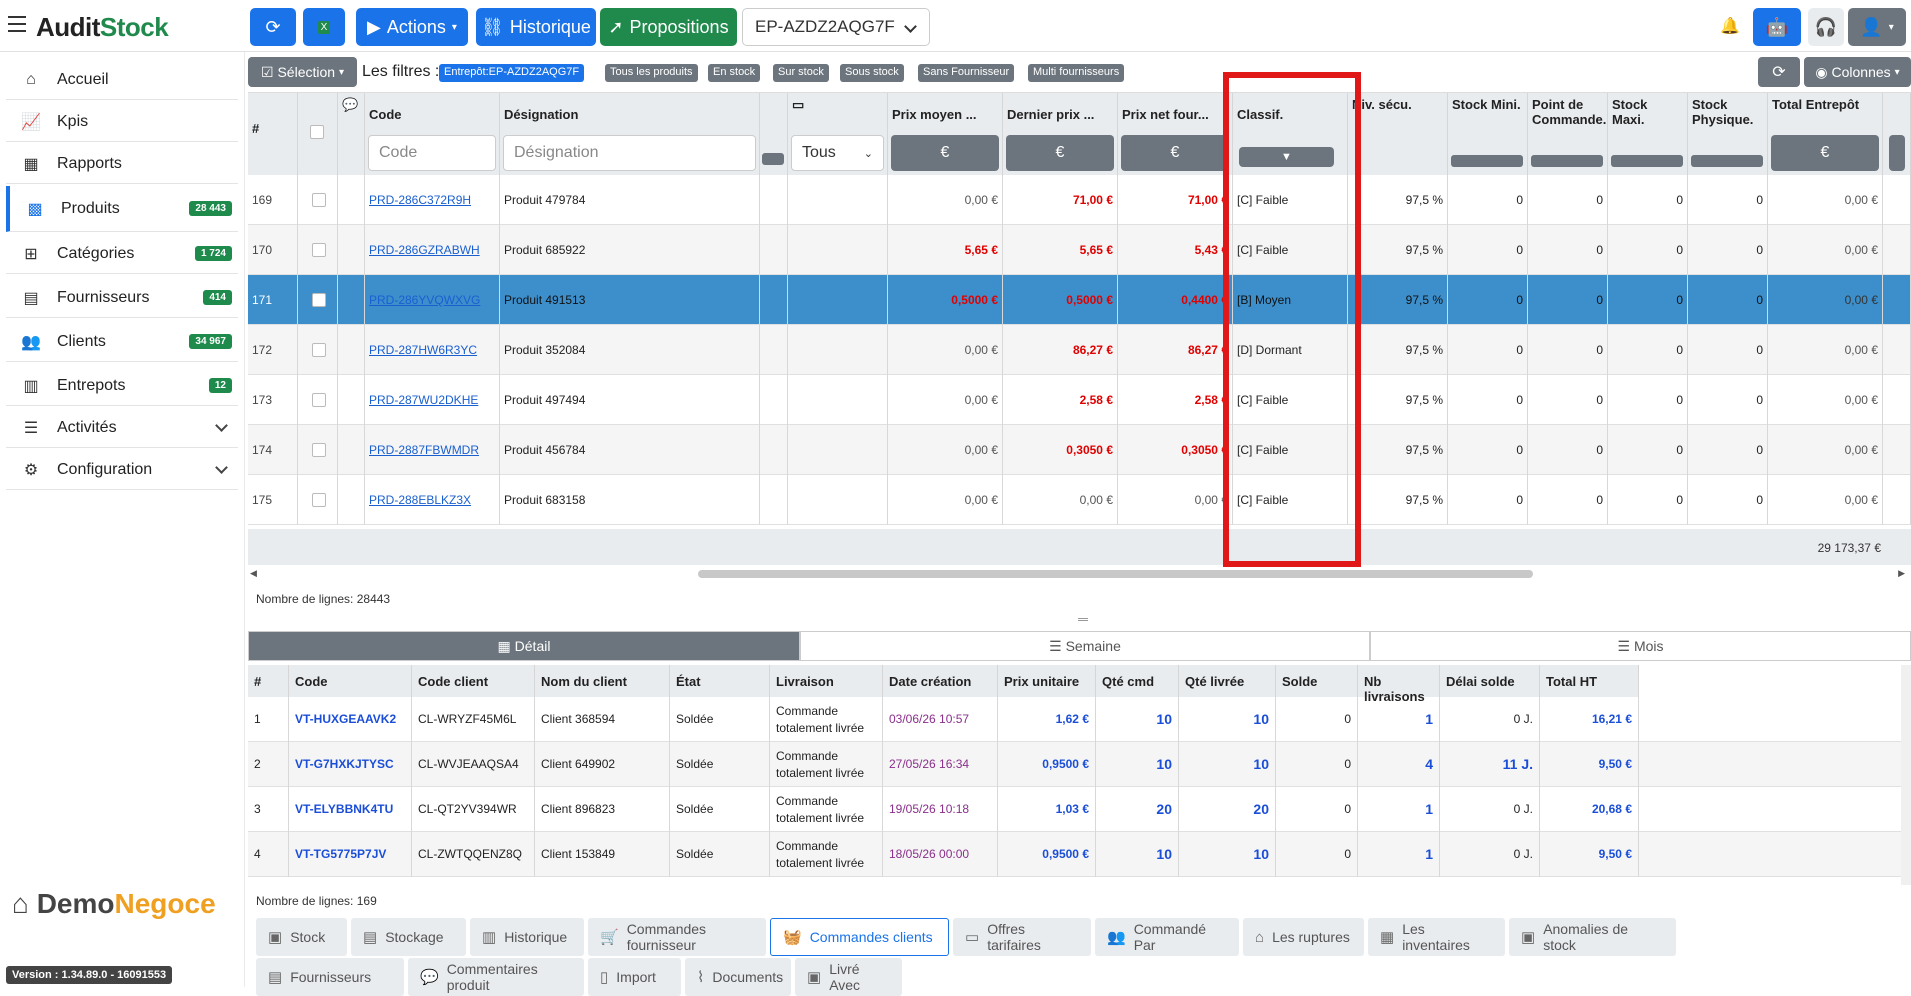 Image resolution: width=1911 pixels, height=996 pixels. Describe the element at coordinates (630, 134) in the screenshot. I see `col-header-designation: Désignation Désignation` at that location.